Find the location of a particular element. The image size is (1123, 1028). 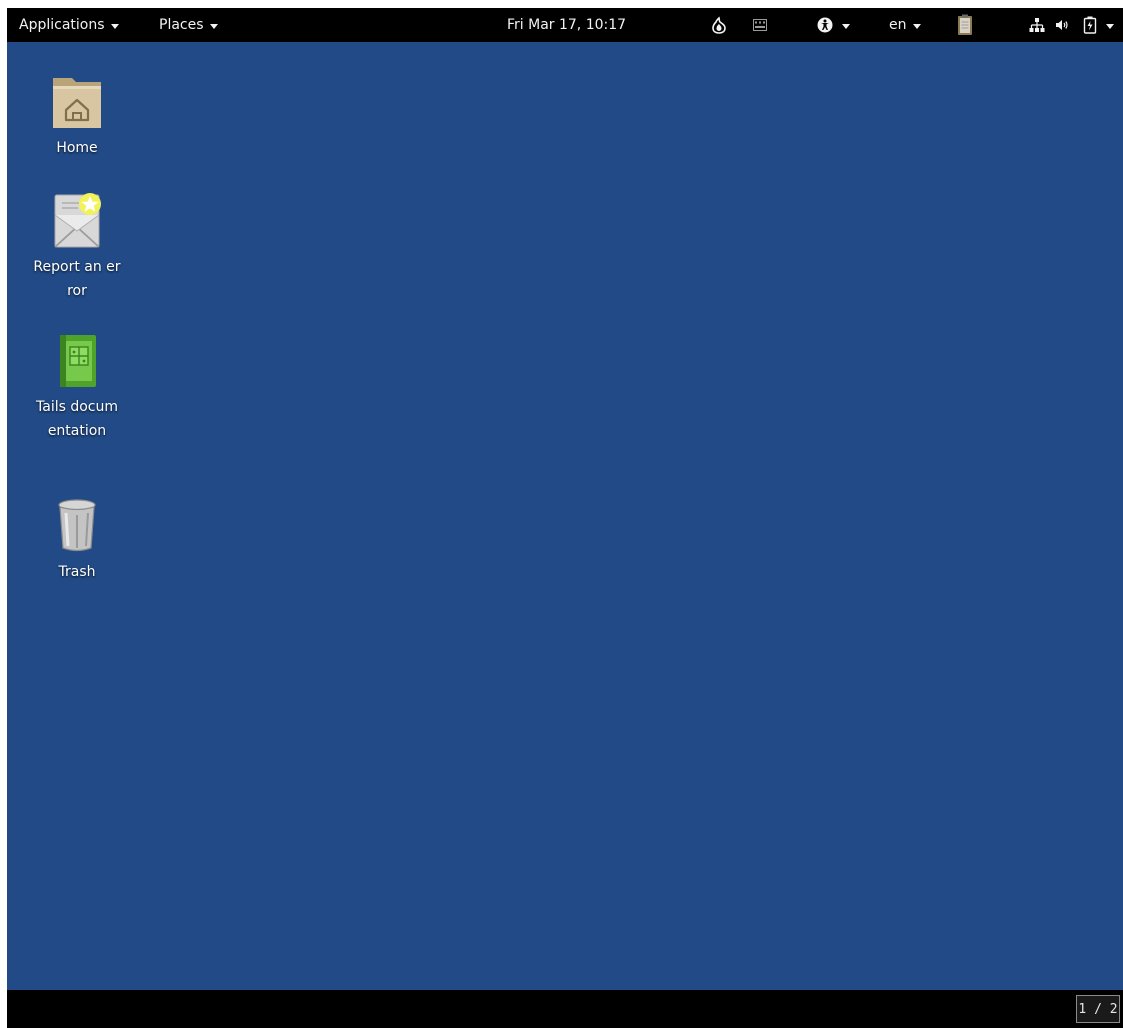

places-menu: Places is located at coordinates (188, 25).